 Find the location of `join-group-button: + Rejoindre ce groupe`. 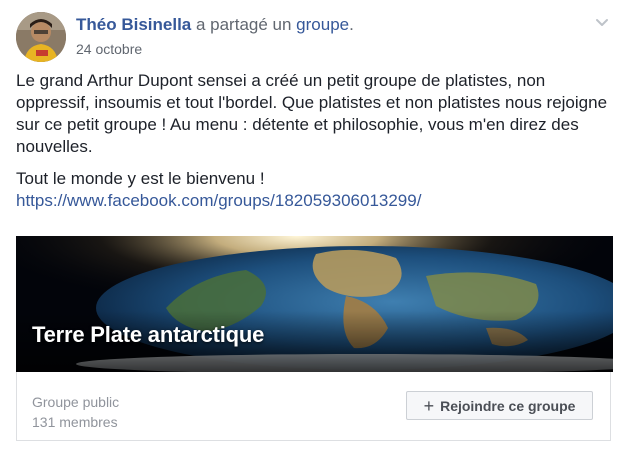

join-group-button: + Rejoindre ce groupe is located at coordinates (499, 405).